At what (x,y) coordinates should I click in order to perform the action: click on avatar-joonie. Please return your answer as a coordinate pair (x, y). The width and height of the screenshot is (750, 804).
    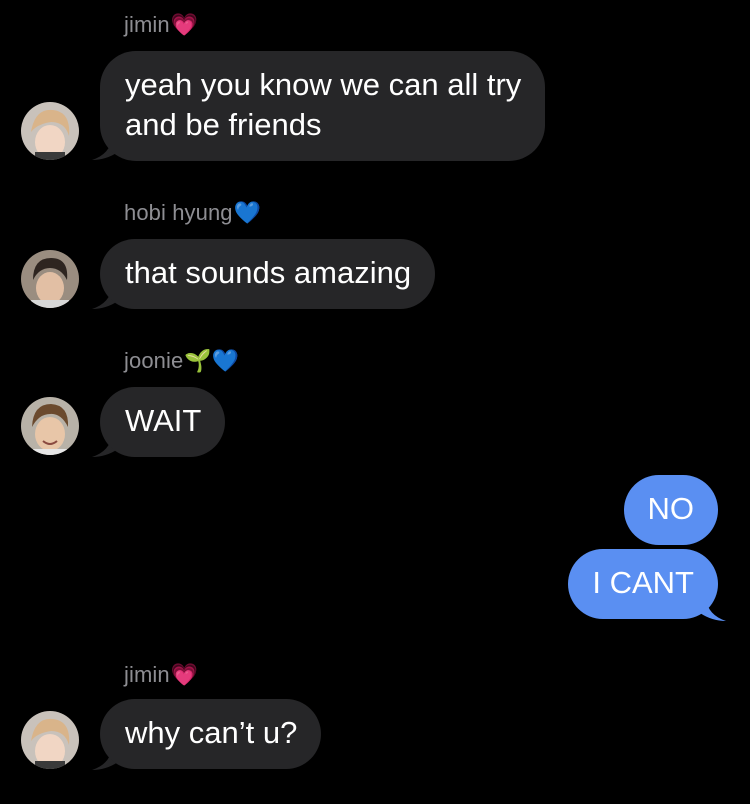
    Looking at the image, I should click on (50, 426).